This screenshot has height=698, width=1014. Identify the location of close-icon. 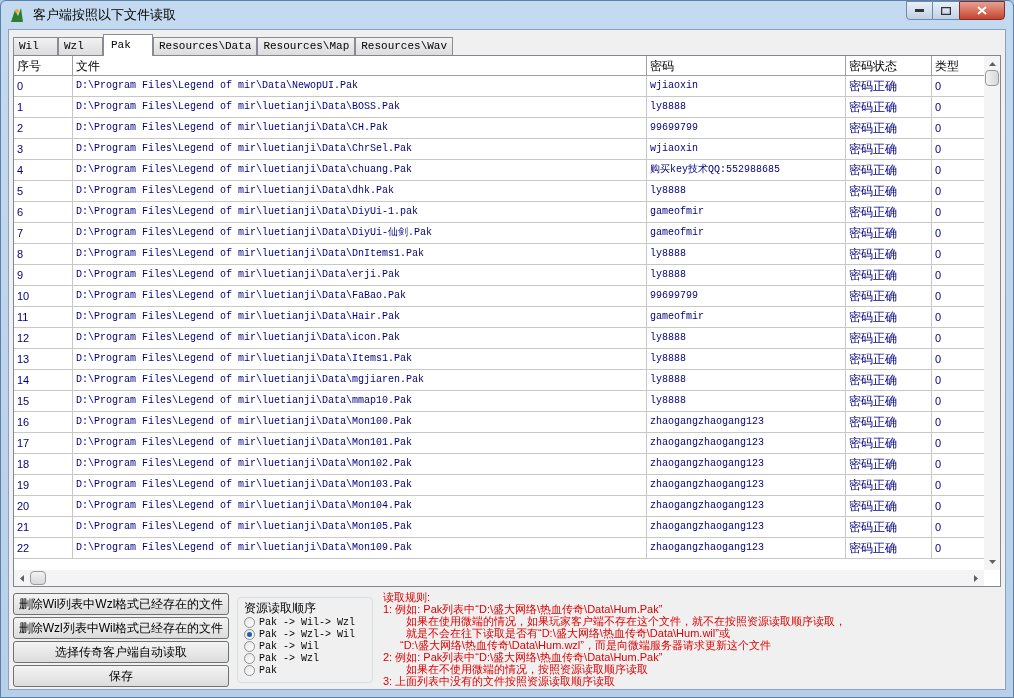
(982, 10).